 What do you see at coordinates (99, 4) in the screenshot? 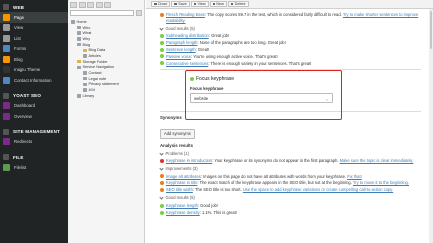
I see `collapse-icon` at bounding box center [99, 4].